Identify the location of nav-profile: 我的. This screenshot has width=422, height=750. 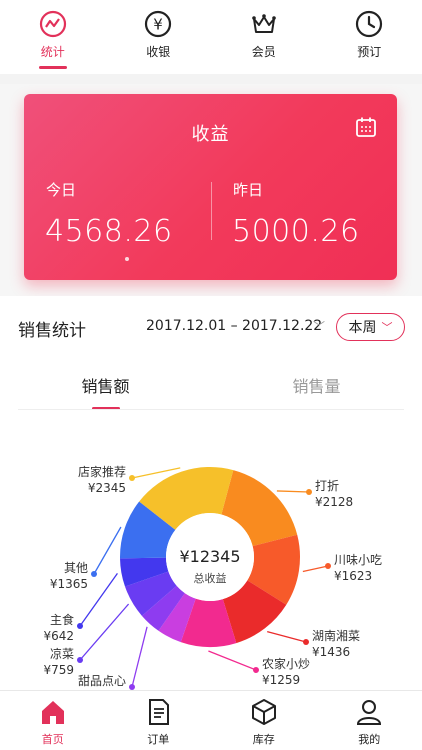
(369, 720).